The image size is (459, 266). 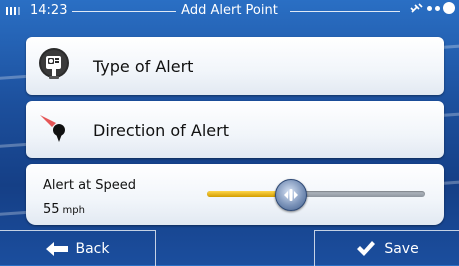 I want to click on type-of-alert-label: Type of Alert, so click(x=143, y=66).